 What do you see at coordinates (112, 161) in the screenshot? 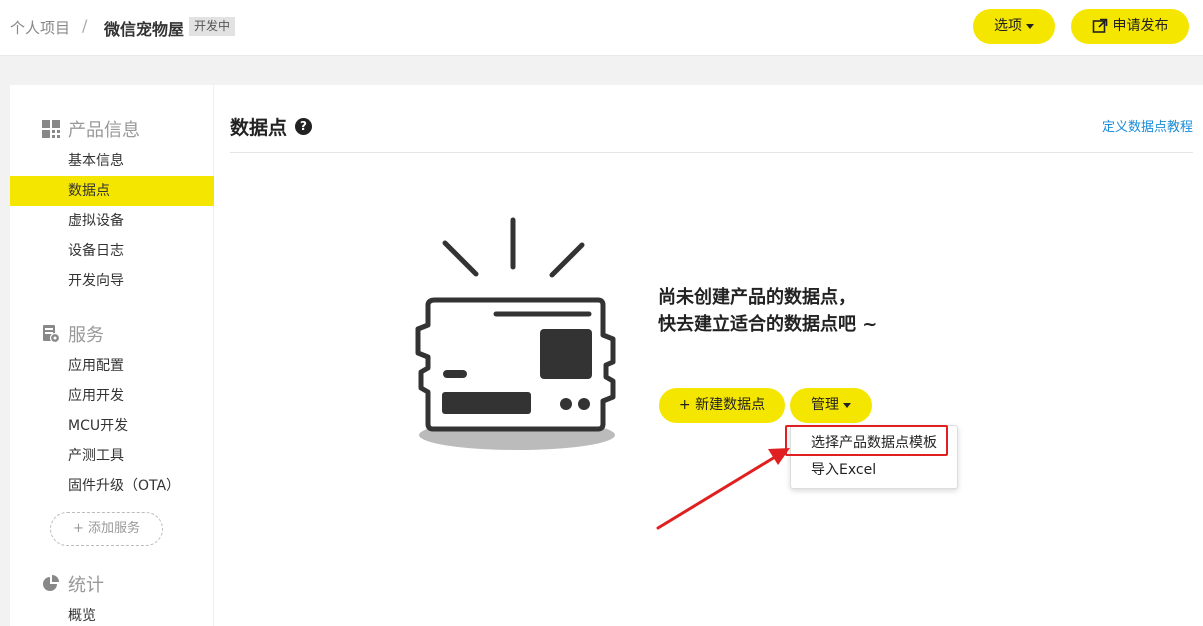
I see `sidebar-item-basic-info: 基本信息` at bounding box center [112, 161].